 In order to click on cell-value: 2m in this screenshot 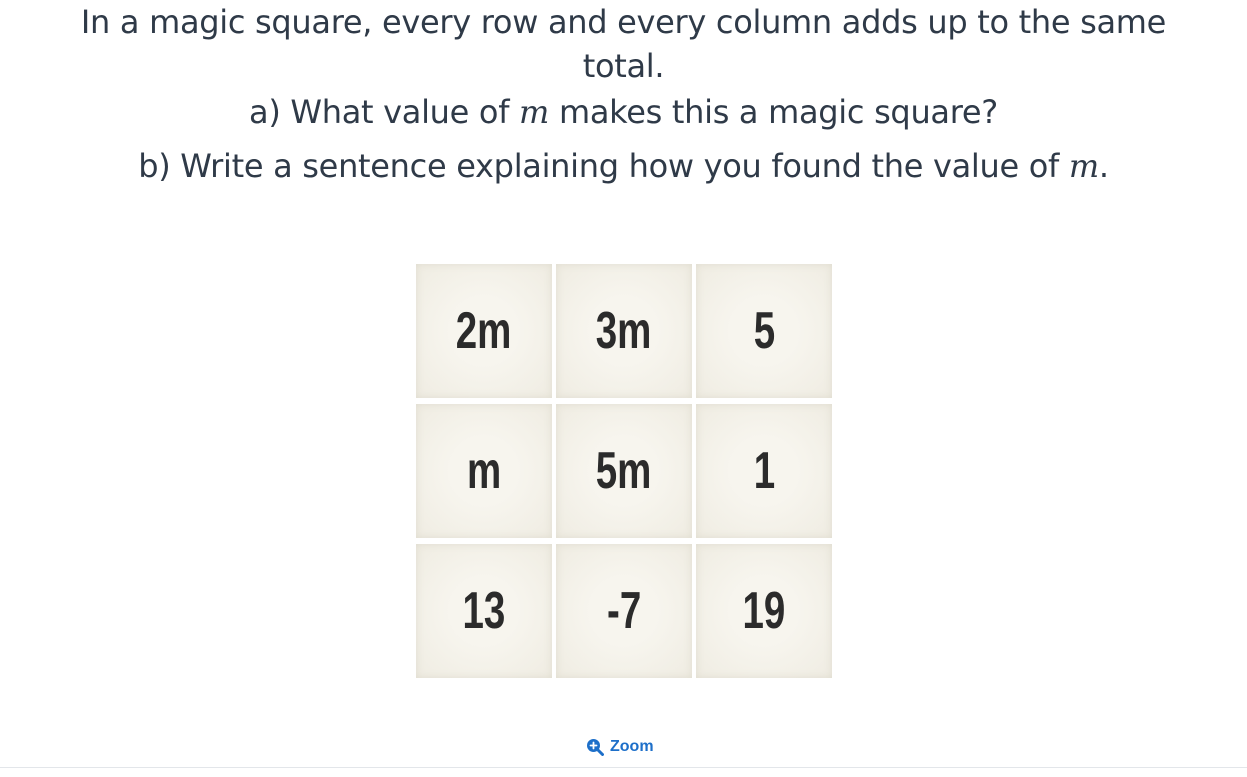, I will do `click(484, 331)`.